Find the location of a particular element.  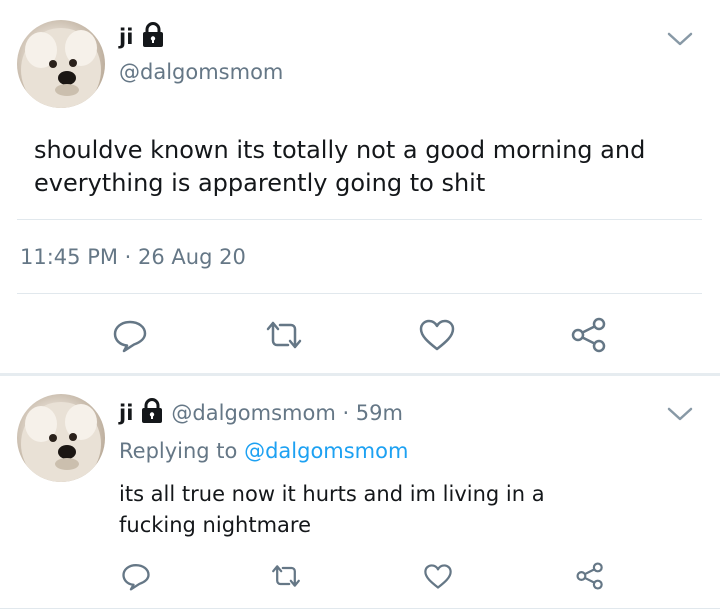

reply-display-name: ji is located at coordinates (126, 413).